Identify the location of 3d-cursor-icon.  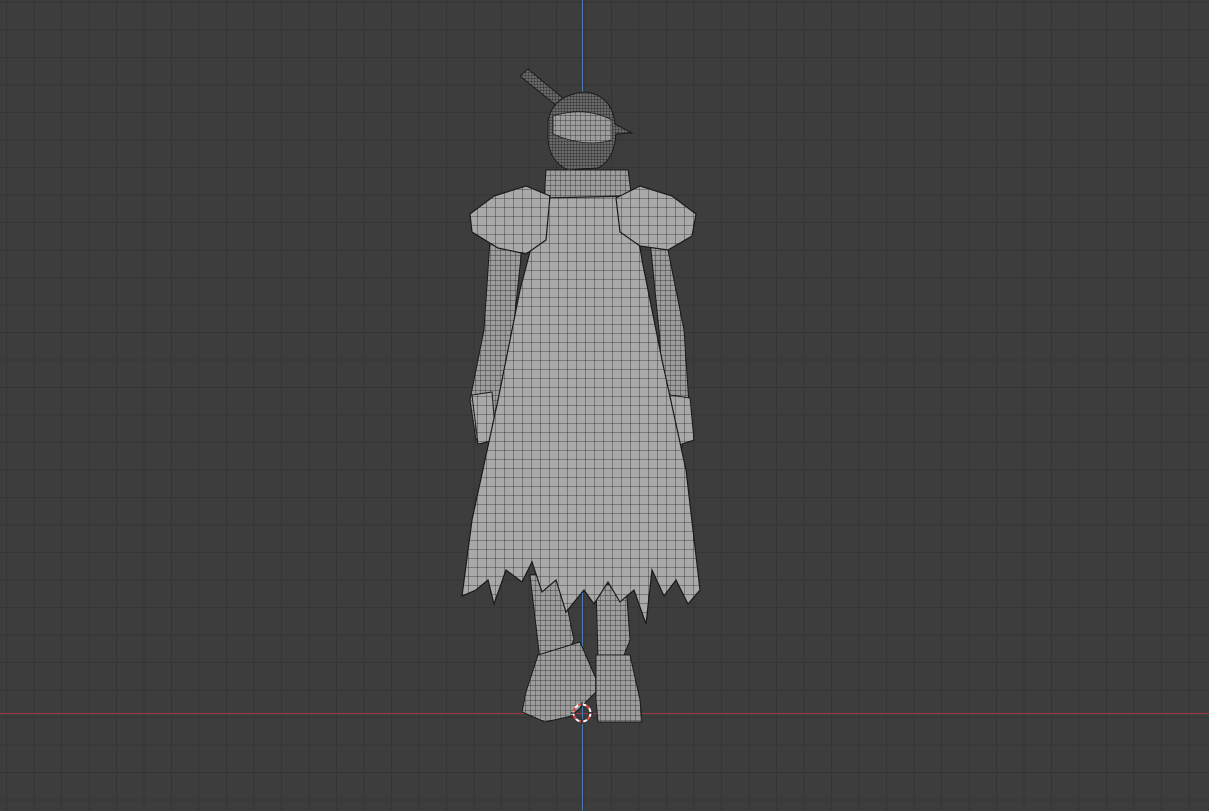
(582, 713).